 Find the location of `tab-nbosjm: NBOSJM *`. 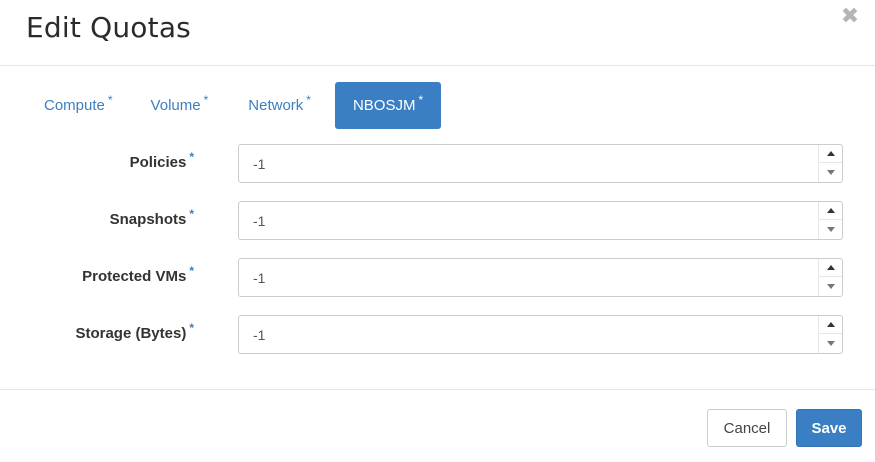

tab-nbosjm: NBOSJM * is located at coordinates (388, 105).